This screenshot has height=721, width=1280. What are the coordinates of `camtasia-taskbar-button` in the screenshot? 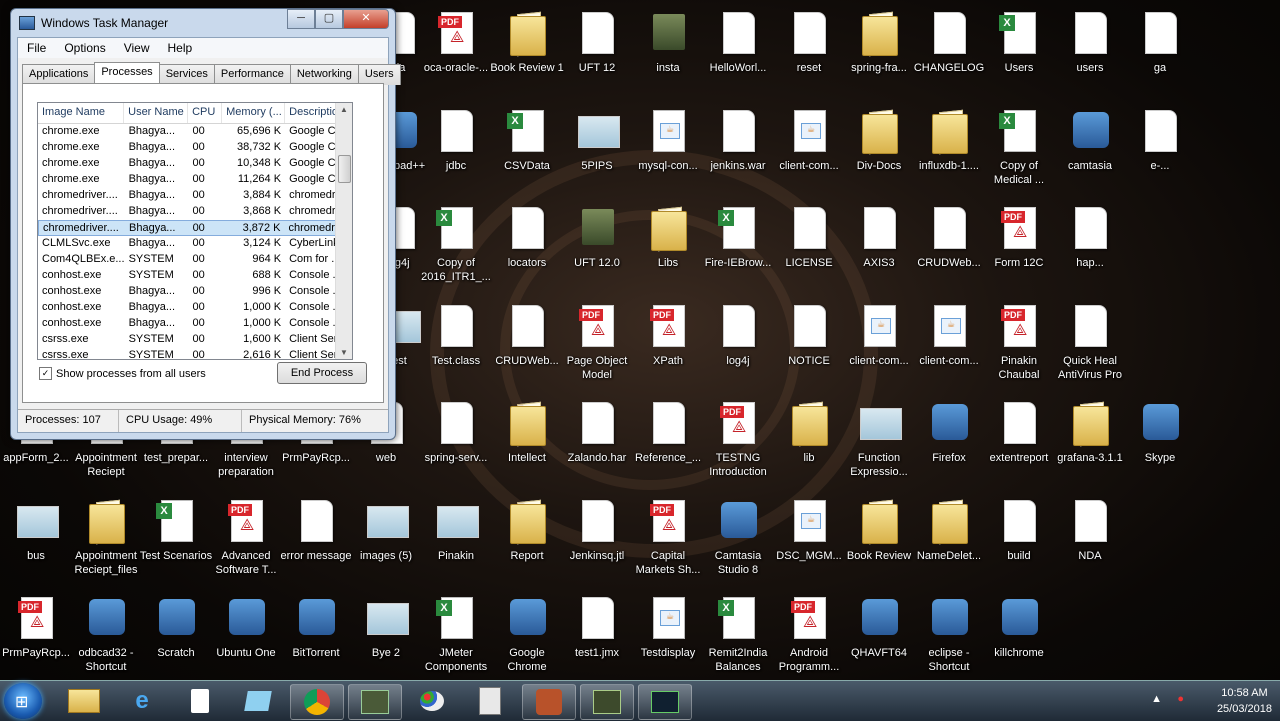 It's located at (375, 702).